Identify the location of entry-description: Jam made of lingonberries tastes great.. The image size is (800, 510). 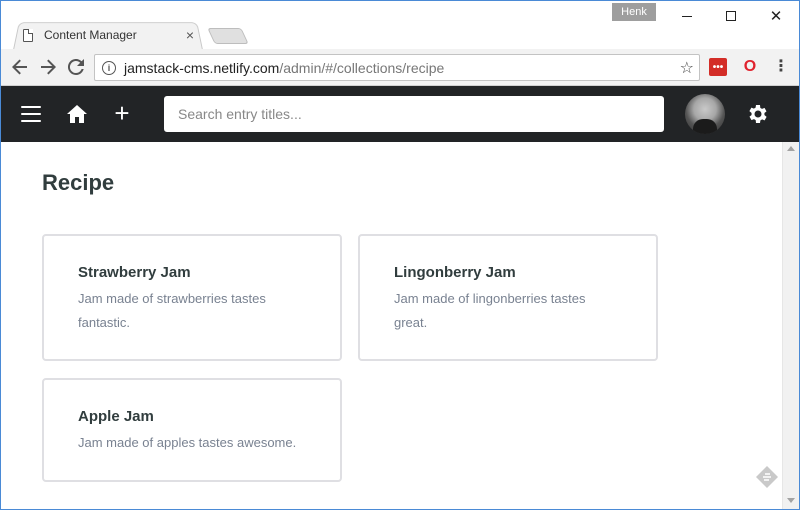
(490, 310).